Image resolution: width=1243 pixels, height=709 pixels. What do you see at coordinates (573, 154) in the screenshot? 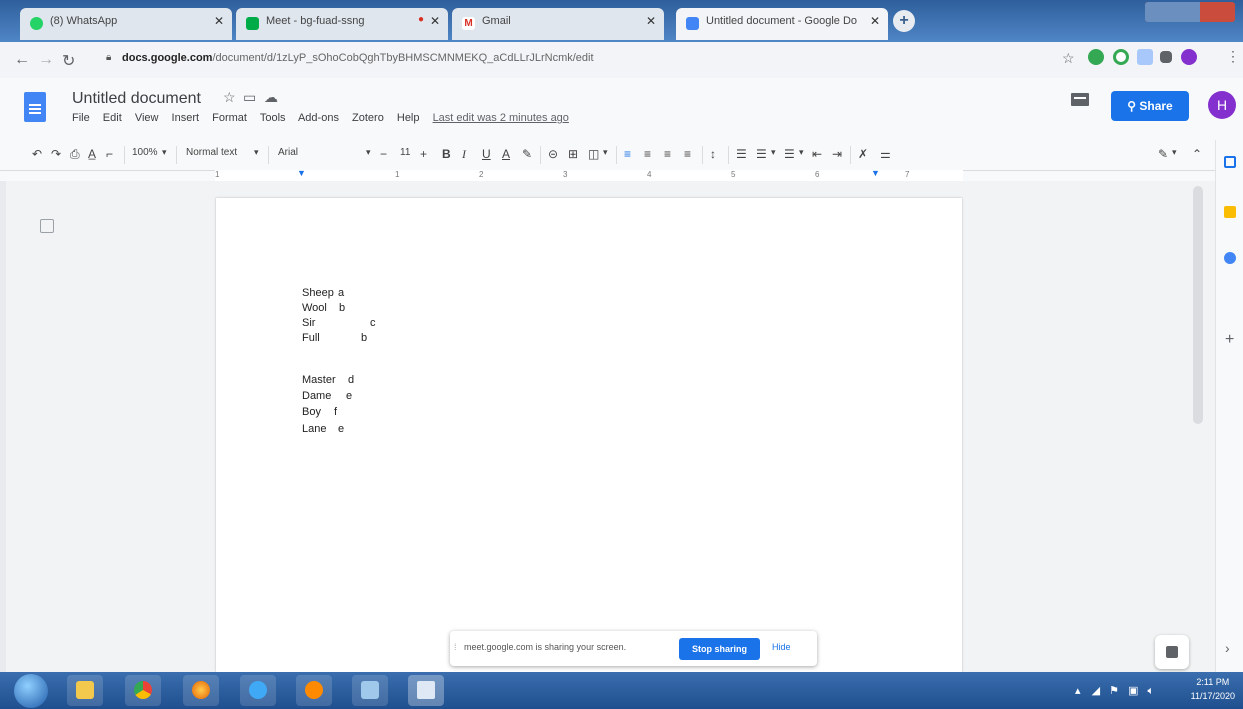
I see `comment-icon: ⊞` at bounding box center [573, 154].